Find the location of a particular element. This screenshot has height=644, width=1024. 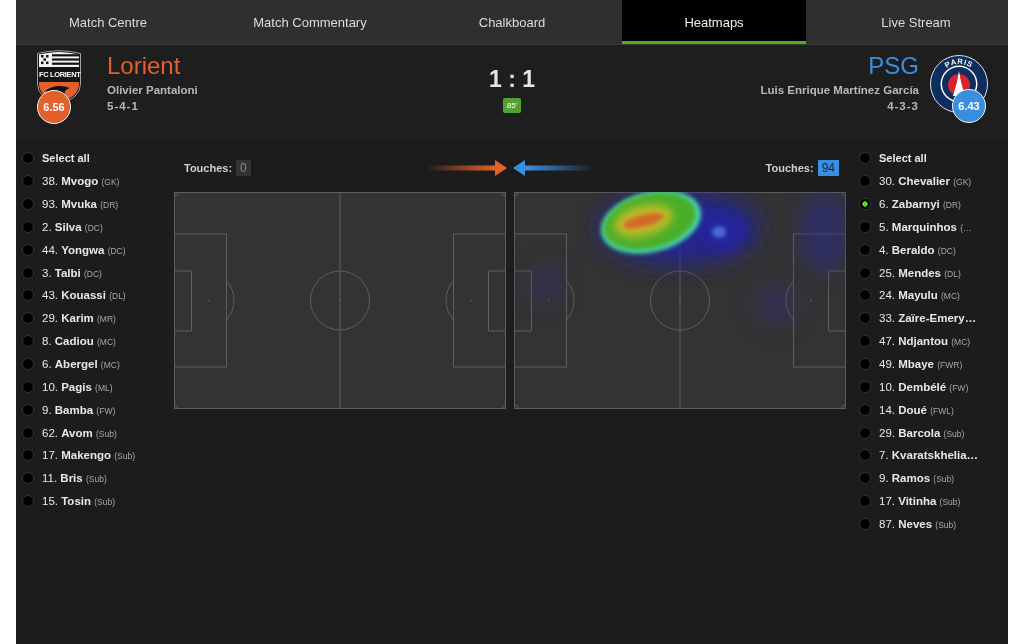

player-label: 87. Neves (Sub) is located at coordinates (918, 523).